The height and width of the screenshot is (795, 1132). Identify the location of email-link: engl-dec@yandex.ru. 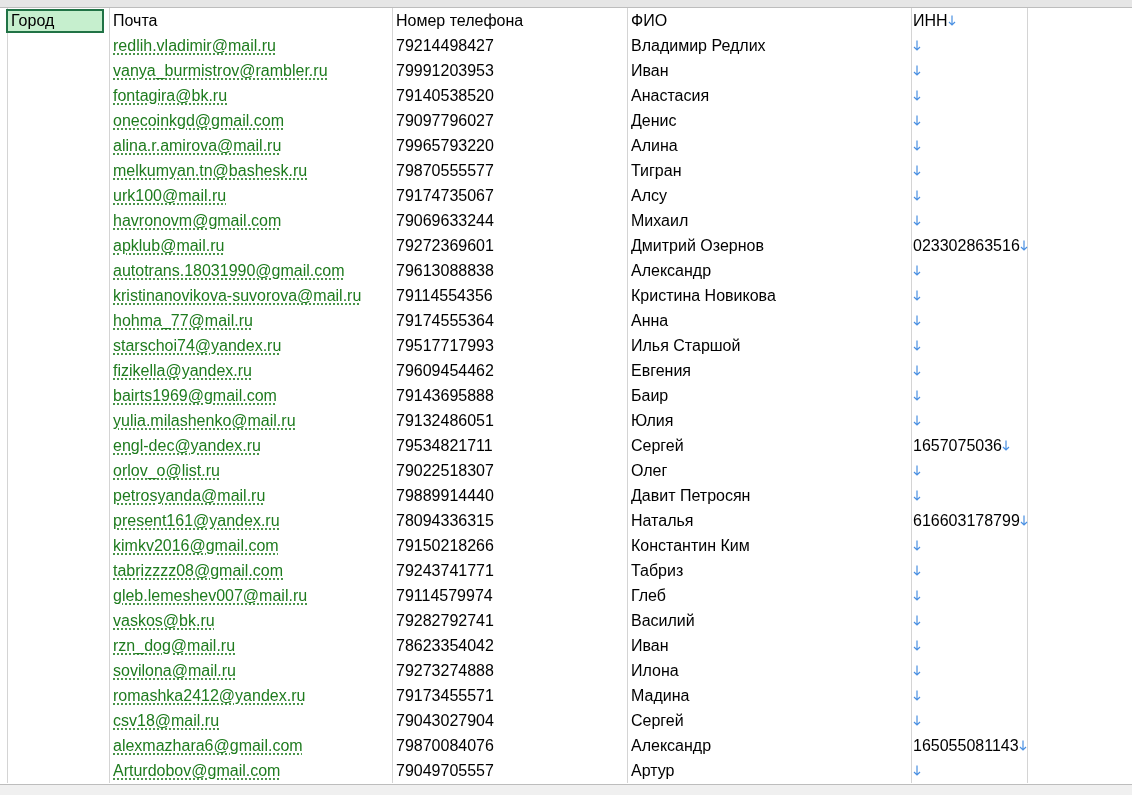
(187, 445).